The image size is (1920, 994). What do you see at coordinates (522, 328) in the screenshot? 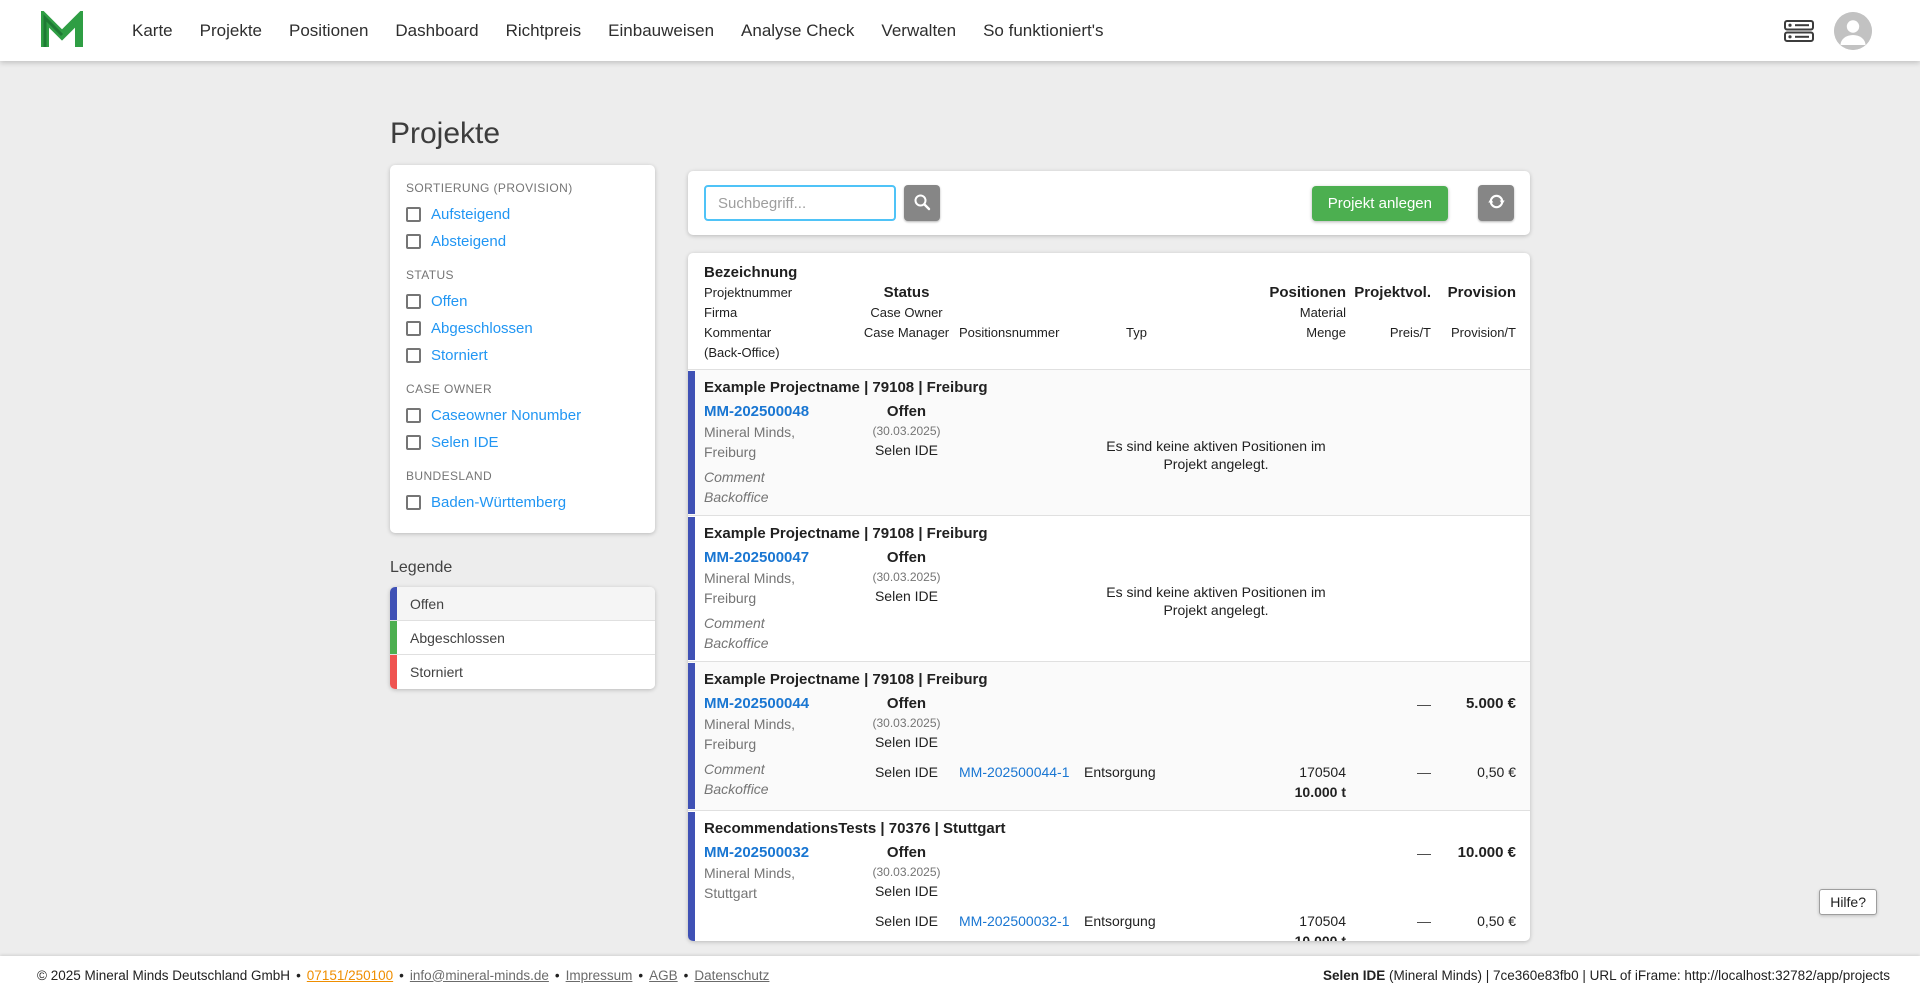
I see `filter-option-abgeschlossen: Abgeschlossen` at bounding box center [522, 328].